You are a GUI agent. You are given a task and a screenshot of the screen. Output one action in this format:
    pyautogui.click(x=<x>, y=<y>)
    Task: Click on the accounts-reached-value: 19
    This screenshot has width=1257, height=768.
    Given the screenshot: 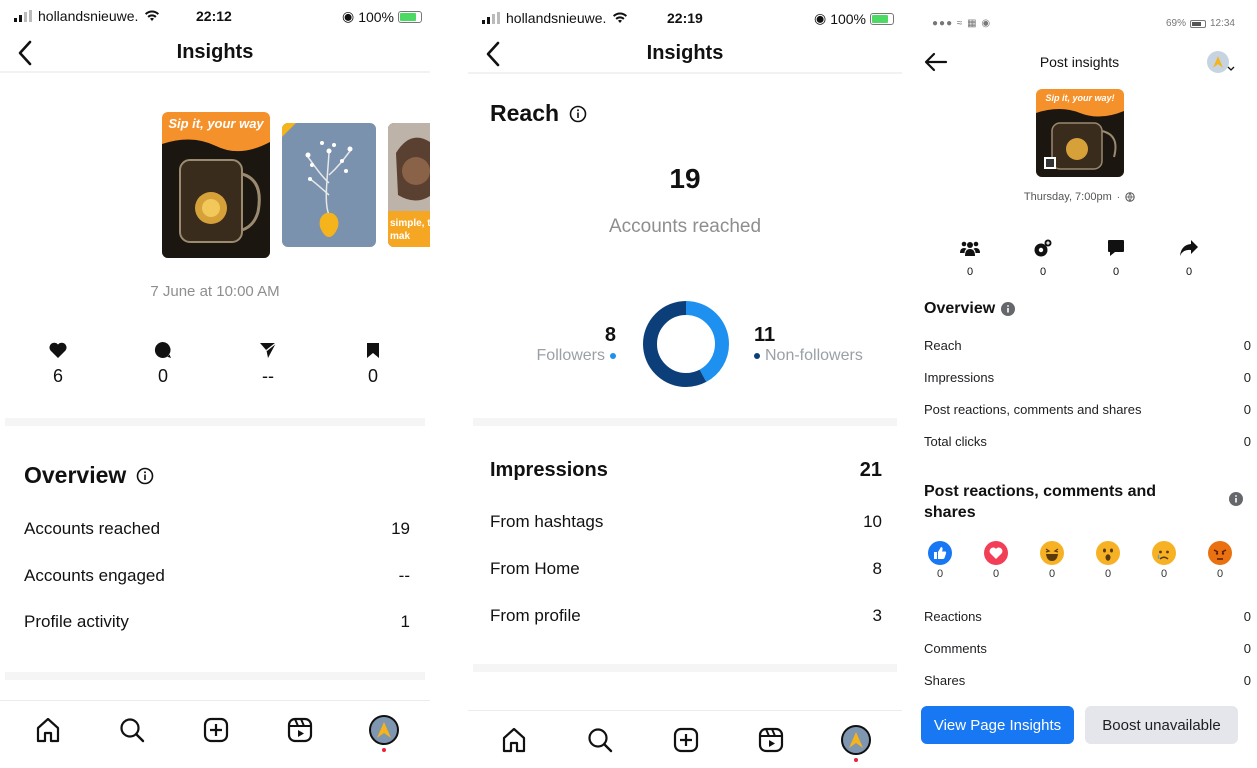 What is the action you would take?
    pyautogui.click(x=685, y=178)
    